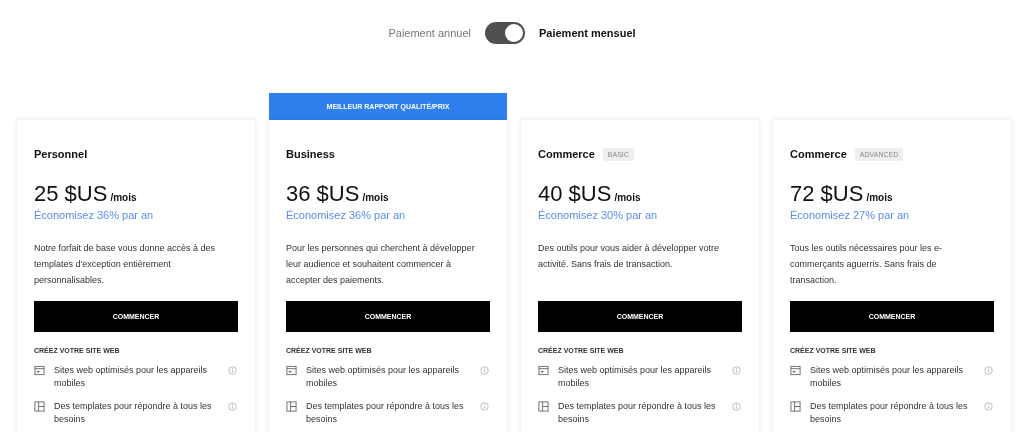 Image resolution: width=1024 pixels, height=432 pixels. What do you see at coordinates (629, 256) in the screenshot?
I see `plan-description: Des outils pour vous aider à développer votre activité. Sans frais de transaction.` at bounding box center [629, 256].